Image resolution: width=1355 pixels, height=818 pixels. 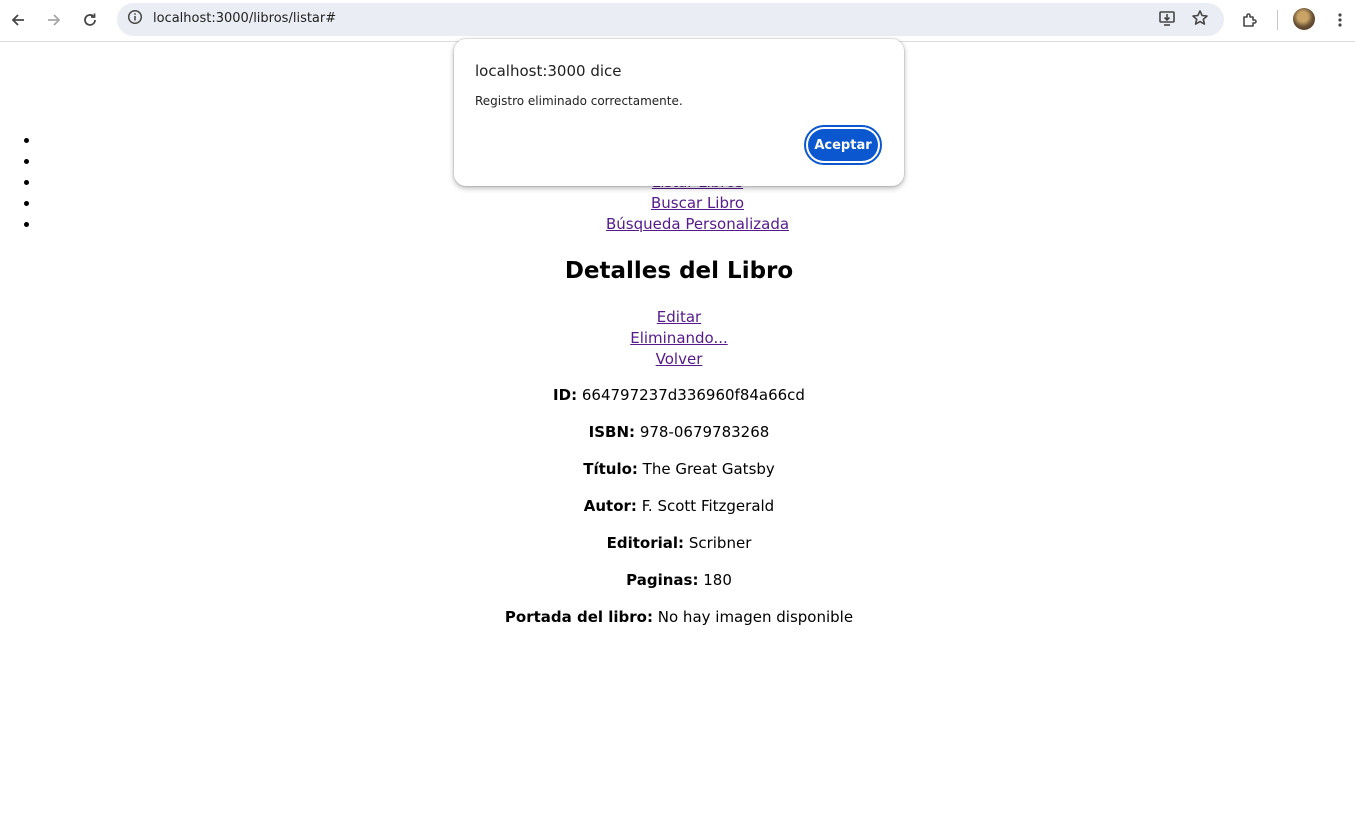 What do you see at coordinates (662, 580) in the screenshot?
I see `field-label: Paginas:` at bounding box center [662, 580].